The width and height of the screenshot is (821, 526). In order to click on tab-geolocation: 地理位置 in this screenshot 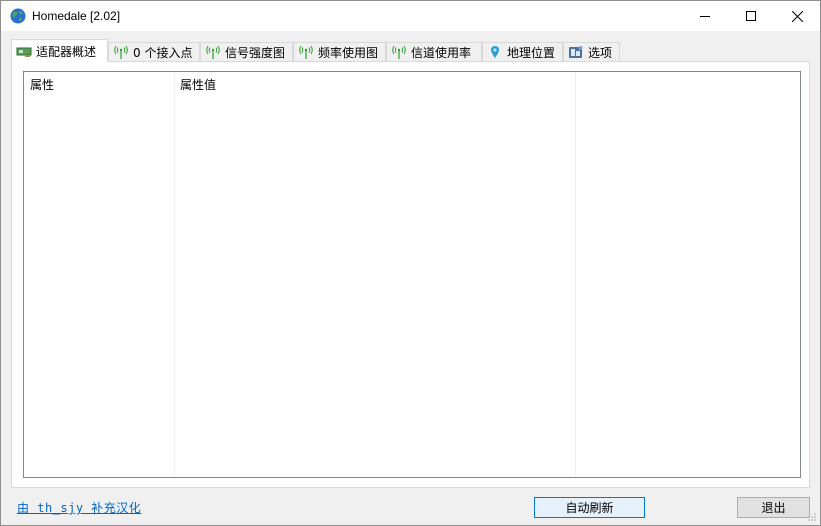, I will do `click(522, 51)`.